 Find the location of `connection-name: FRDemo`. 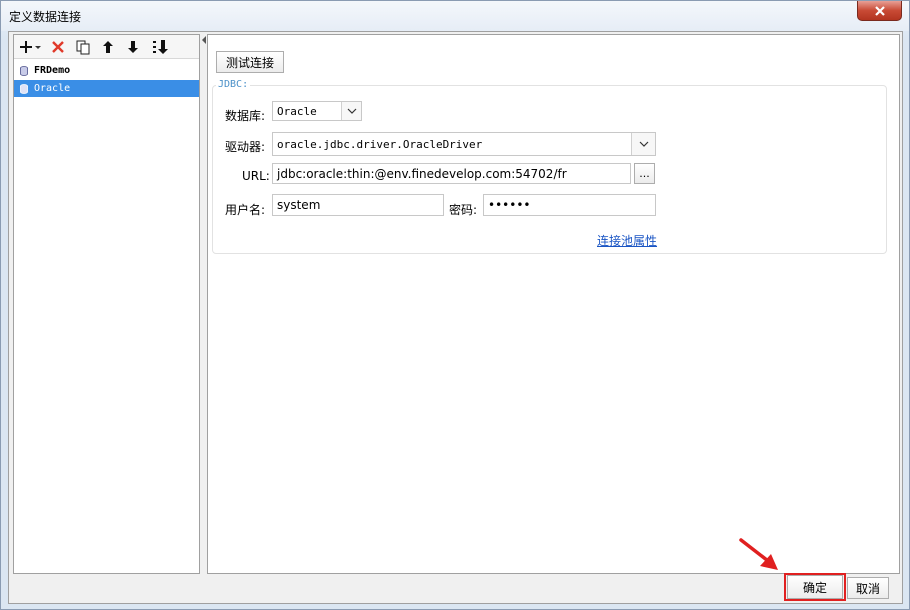

connection-name: FRDemo is located at coordinates (52, 70).